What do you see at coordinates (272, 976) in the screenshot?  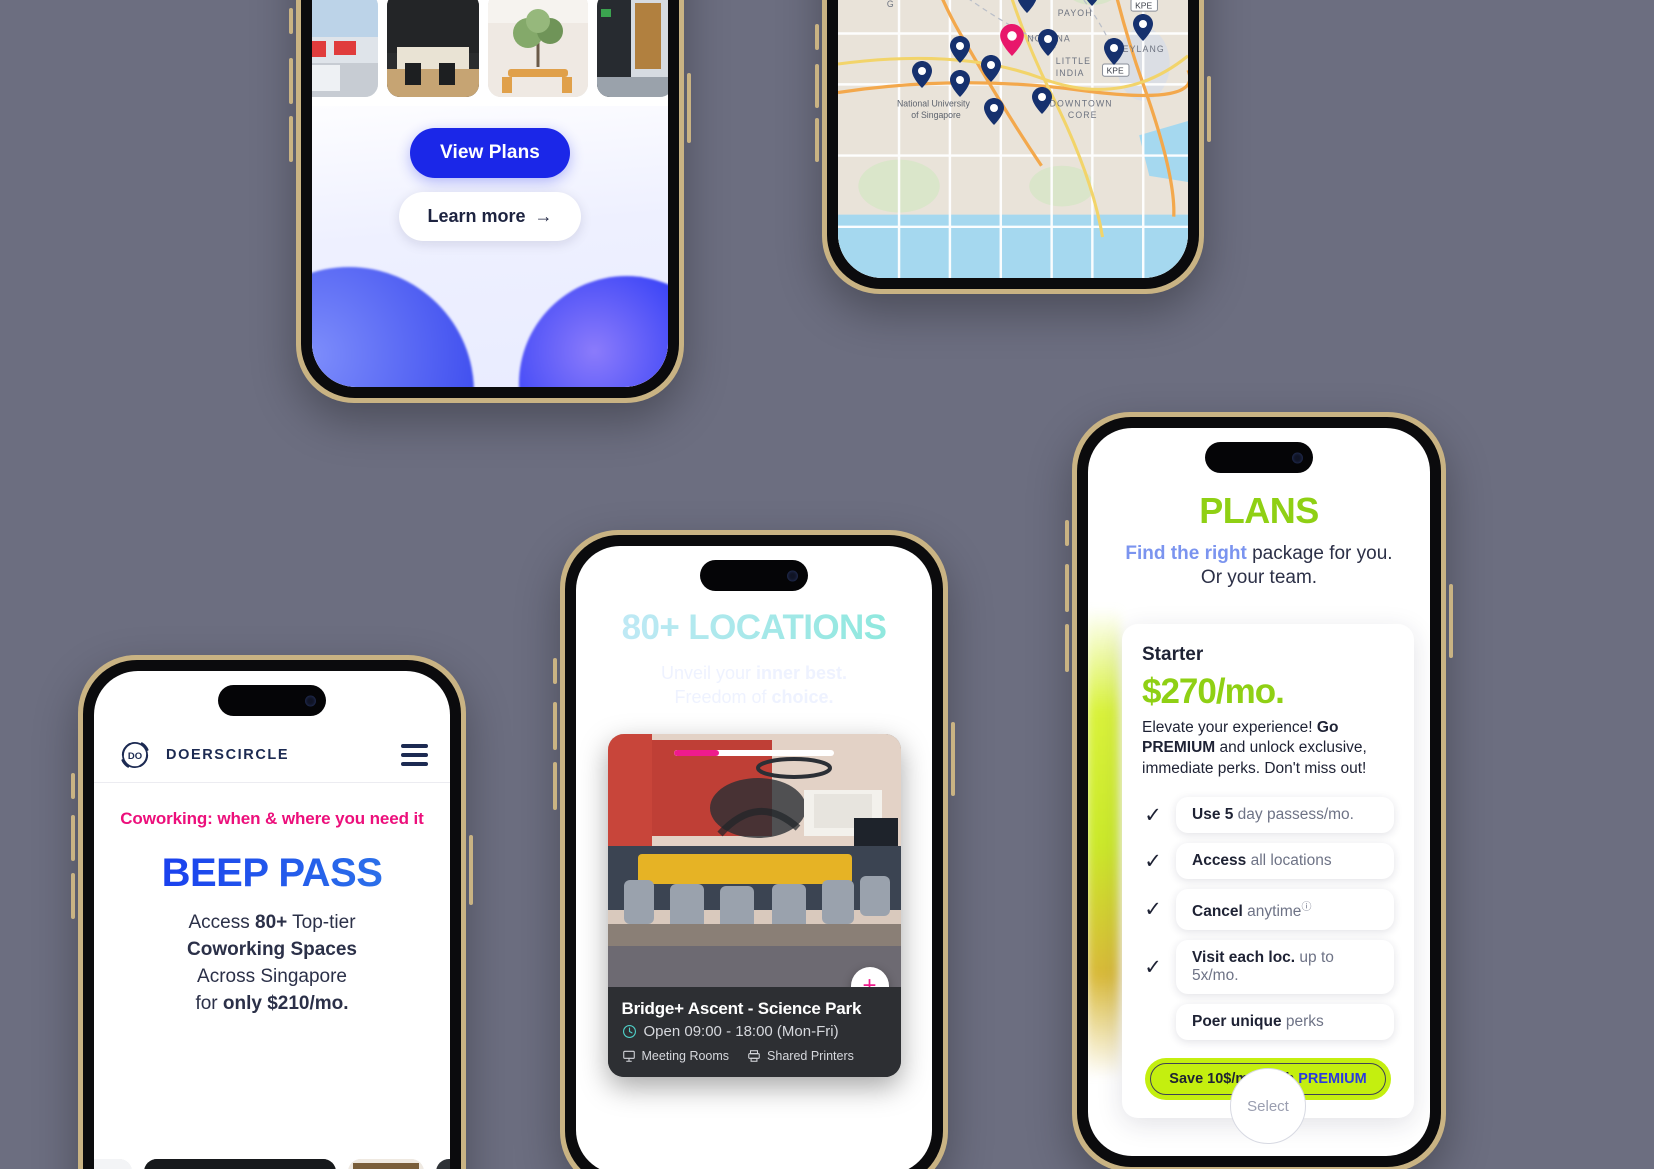 I see `body-l3: Across Singapore` at bounding box center [272, 976].